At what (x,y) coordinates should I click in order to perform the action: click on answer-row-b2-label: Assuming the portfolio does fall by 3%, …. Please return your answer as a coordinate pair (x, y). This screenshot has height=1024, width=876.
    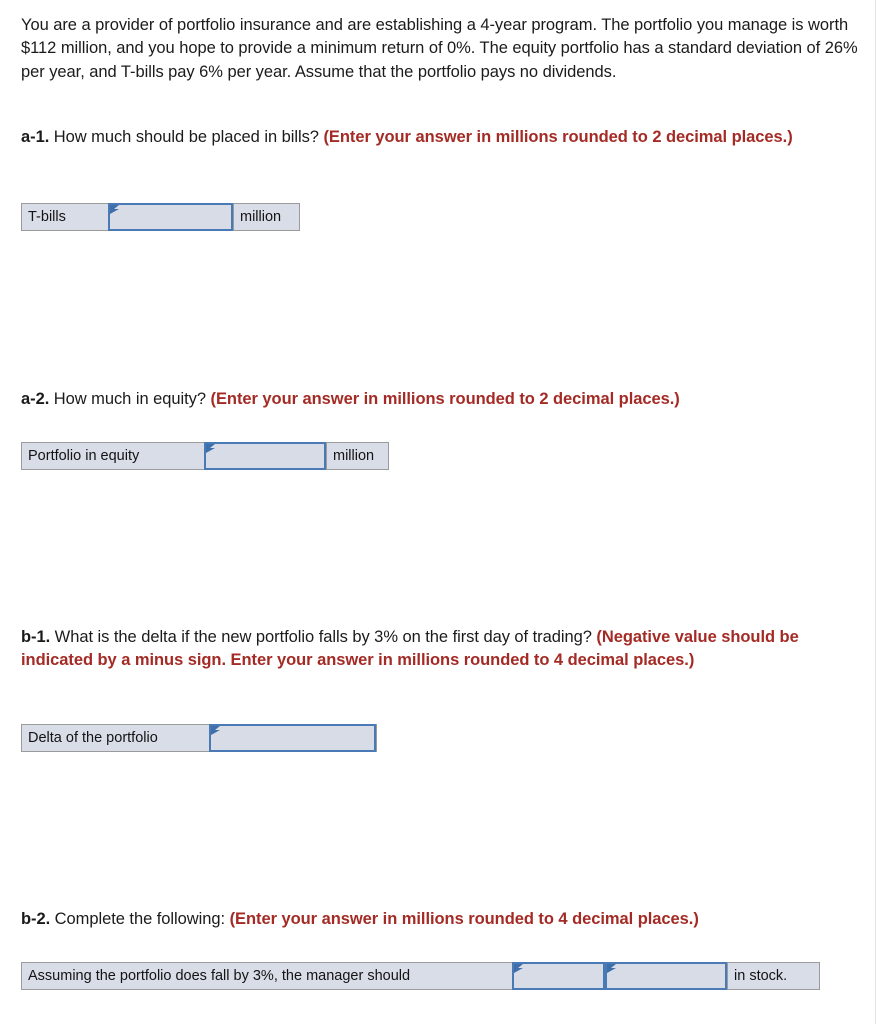
    Looking at the image, I should click on (267, 976).